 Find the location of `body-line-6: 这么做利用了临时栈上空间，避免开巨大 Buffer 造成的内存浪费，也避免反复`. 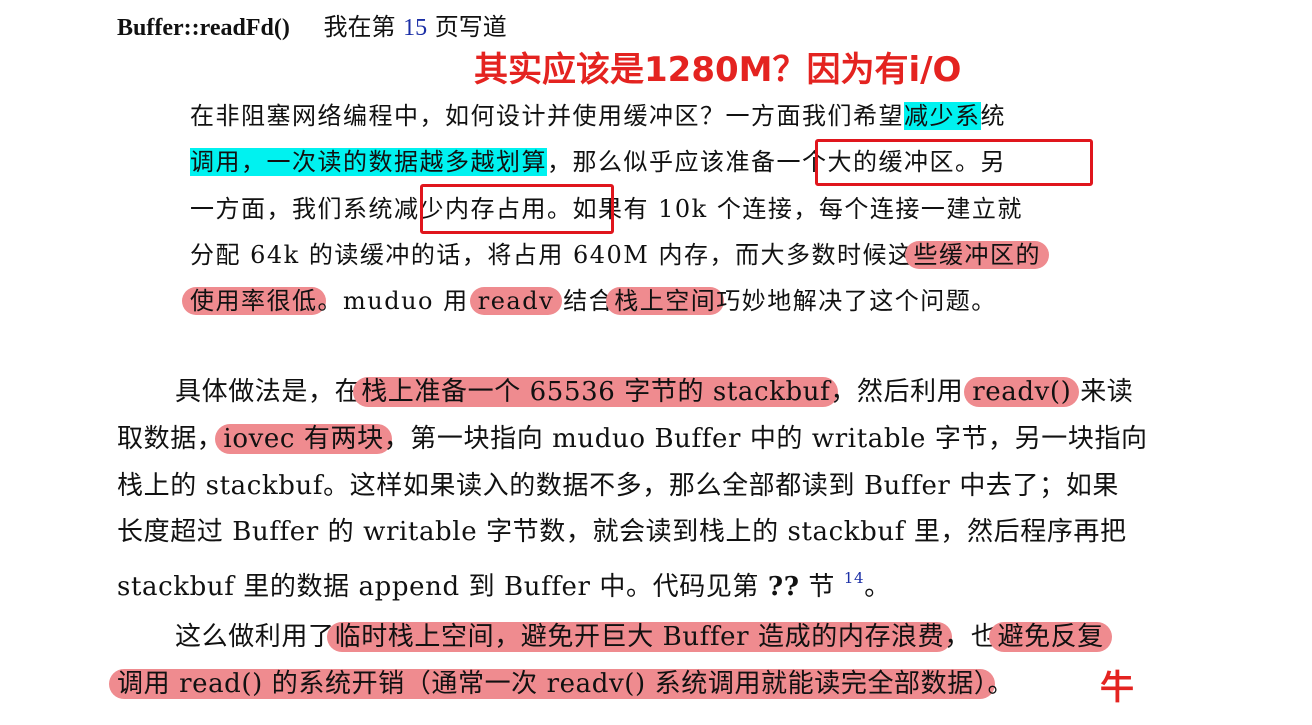

body-line-6: 这么做利用了临时栈上空间，避免开巨大 Buffer 造成的内存浪费，也避免反复 is located at coordinates (643, 637).